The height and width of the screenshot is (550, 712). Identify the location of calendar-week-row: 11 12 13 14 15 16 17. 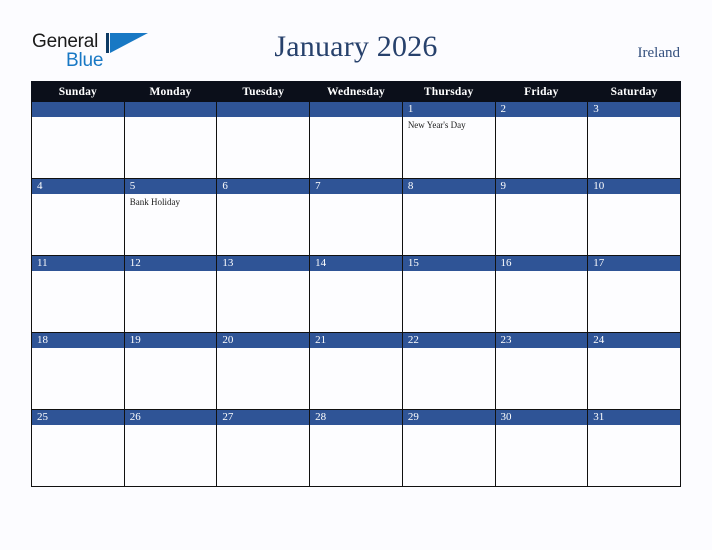
(356, 294).